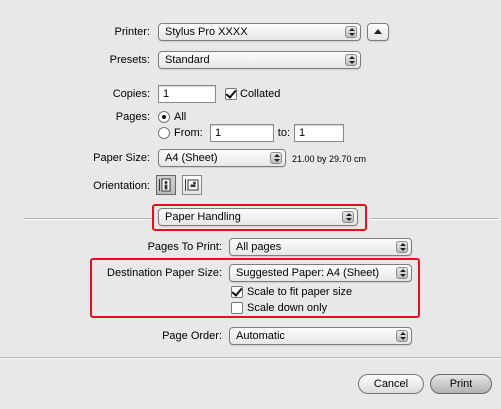  I want to click on pages-to-value: 1, so click(302, 133).